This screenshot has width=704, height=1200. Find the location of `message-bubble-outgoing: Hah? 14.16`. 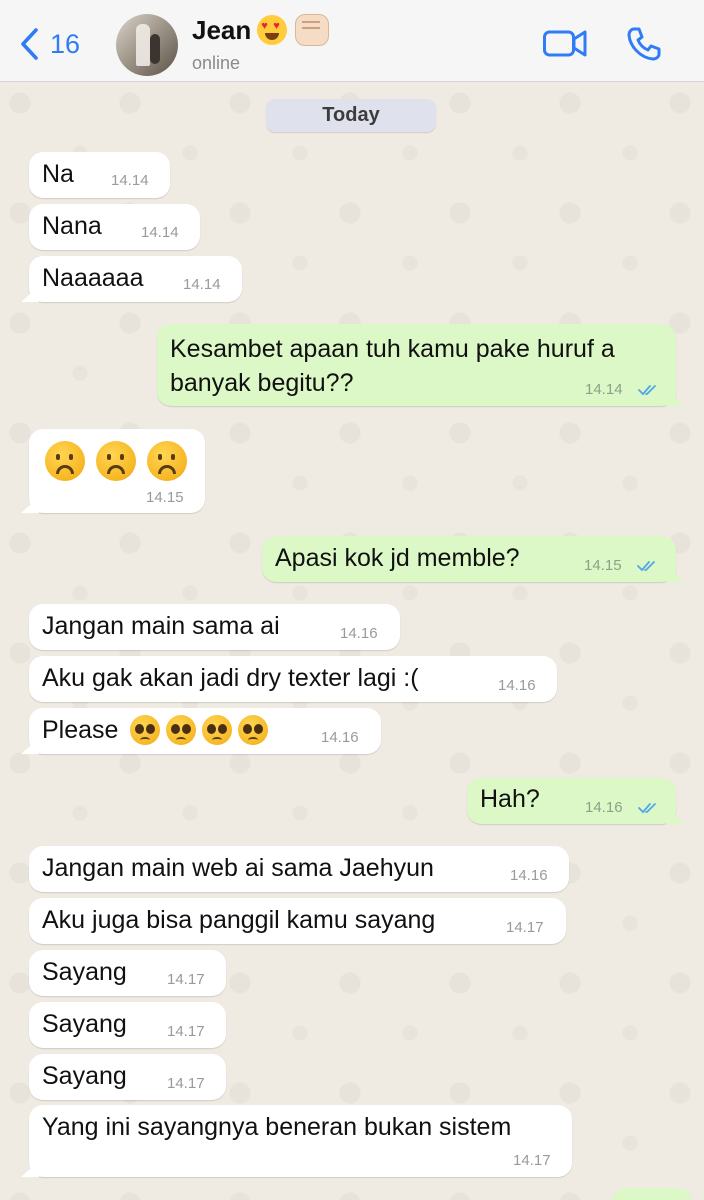

message-bubble-outgoing: Hah? 14.16 is located at coordinates (571, 801).